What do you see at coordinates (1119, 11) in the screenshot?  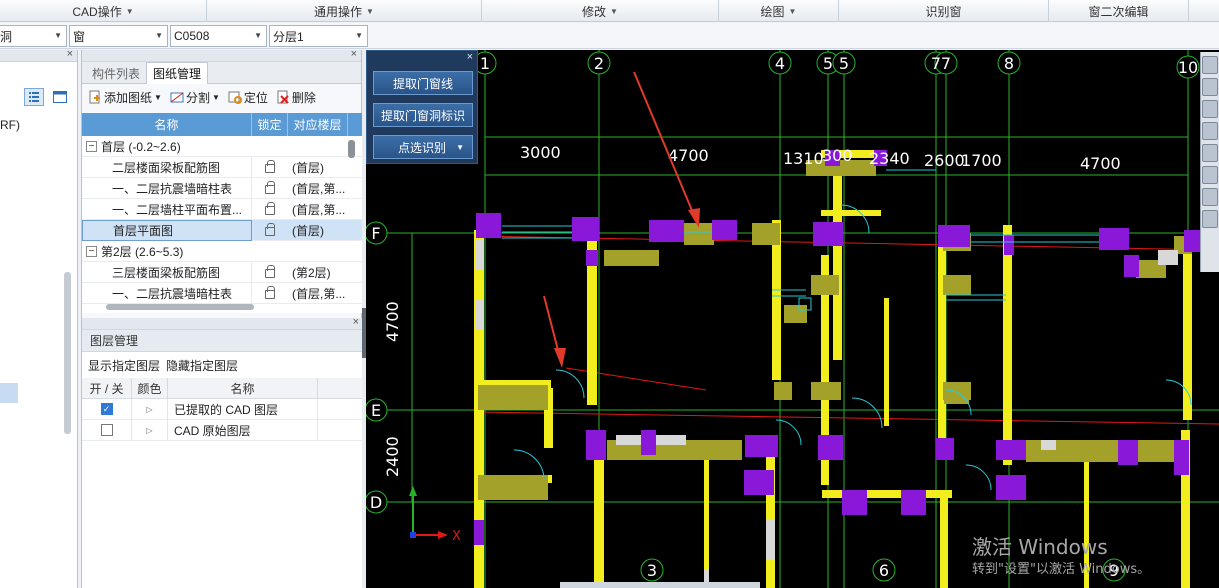 I see `ribbon-group-window-edit: 窗二次编辑` at bounding box center [1119, 11].